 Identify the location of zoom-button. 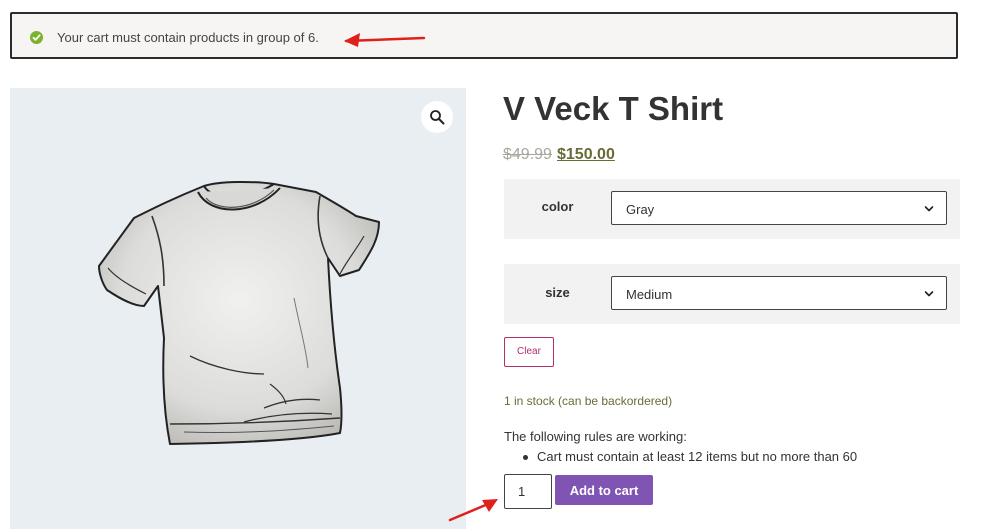
(437, 117).